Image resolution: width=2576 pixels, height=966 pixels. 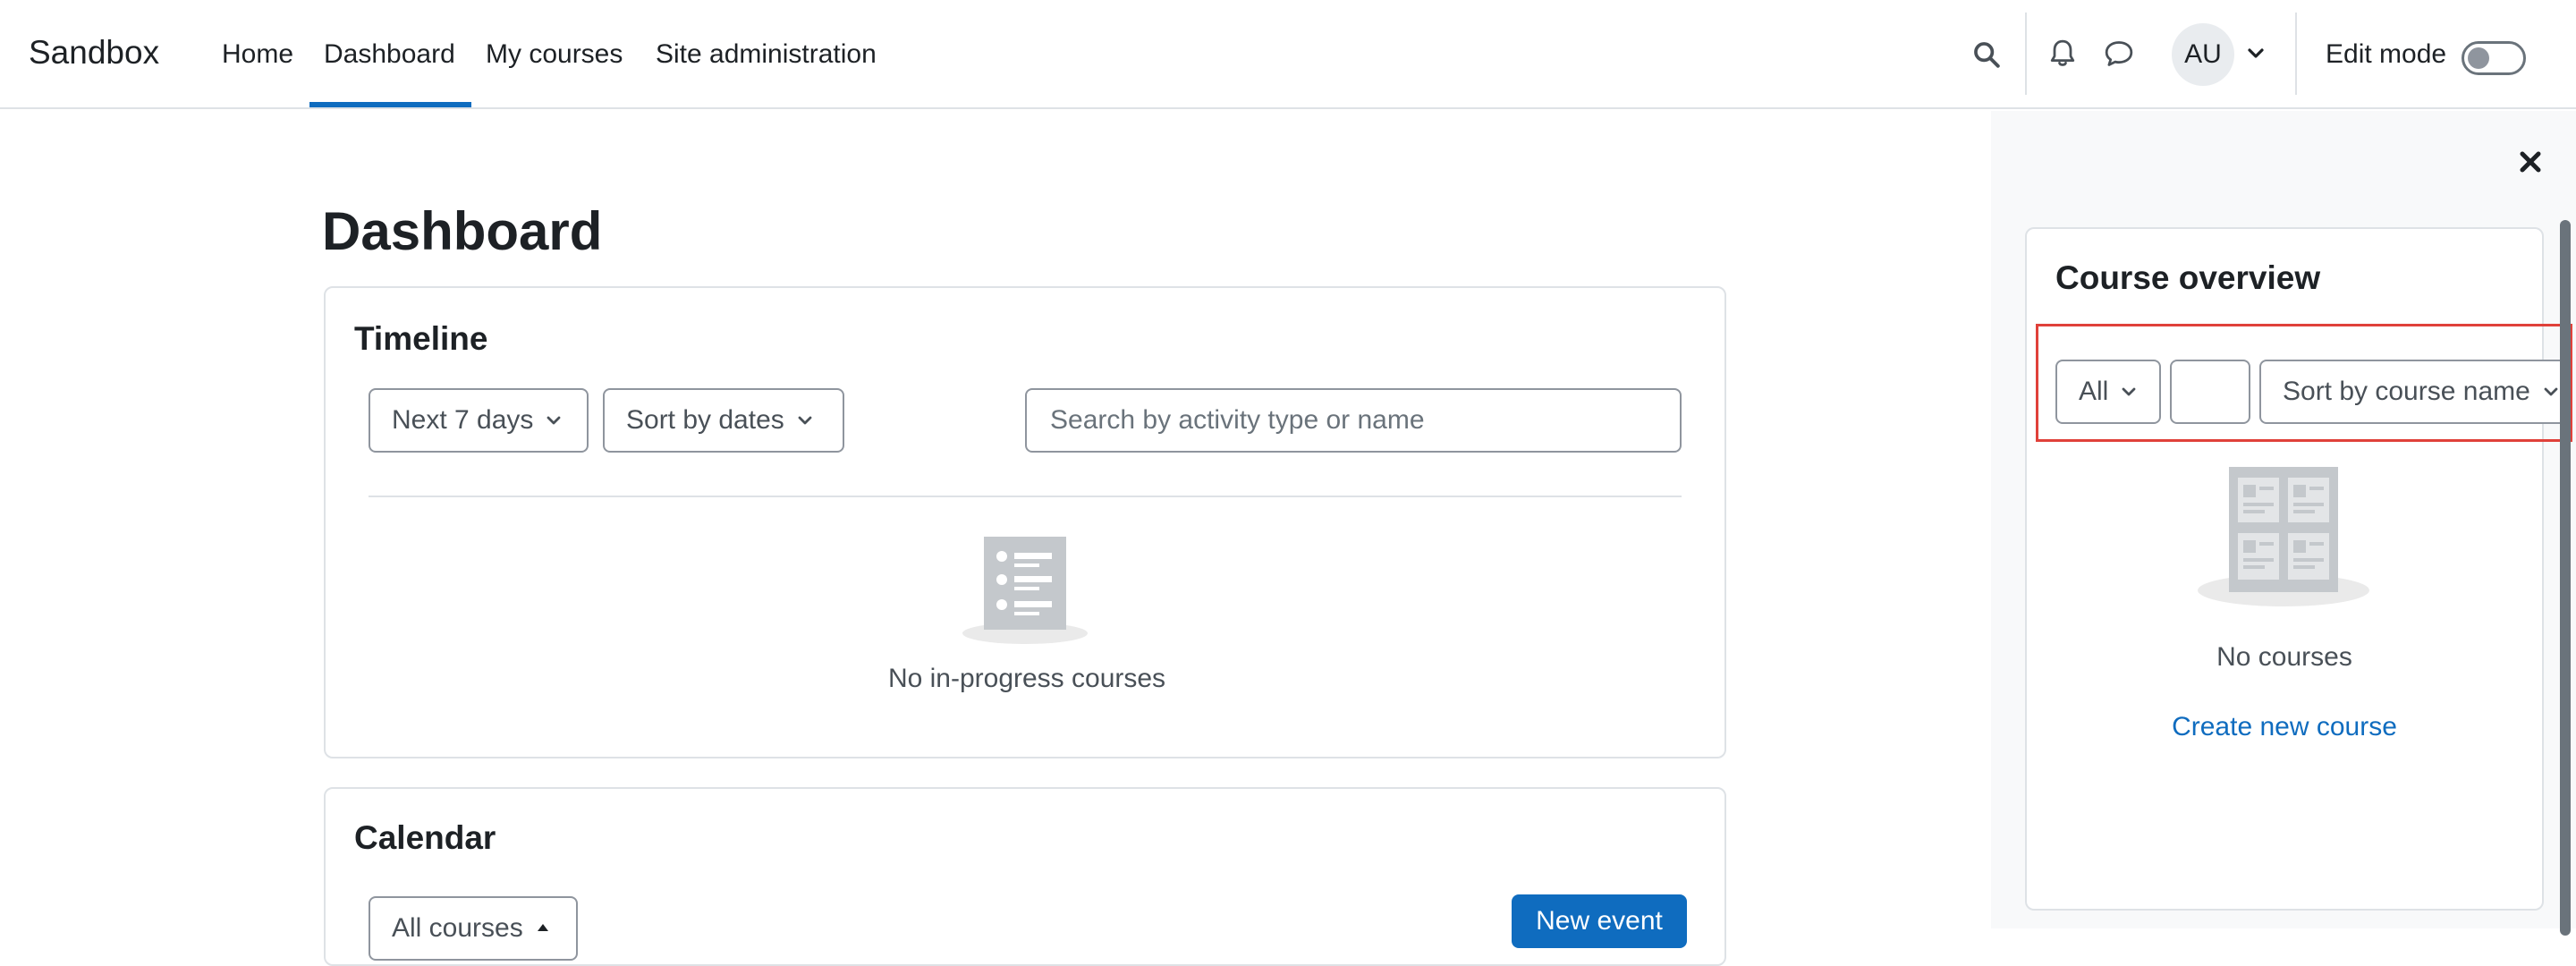 What do you see at coordinates (2530, 162) in the screenshot?
I see `close-icon` at bounding box center [2530, 162].